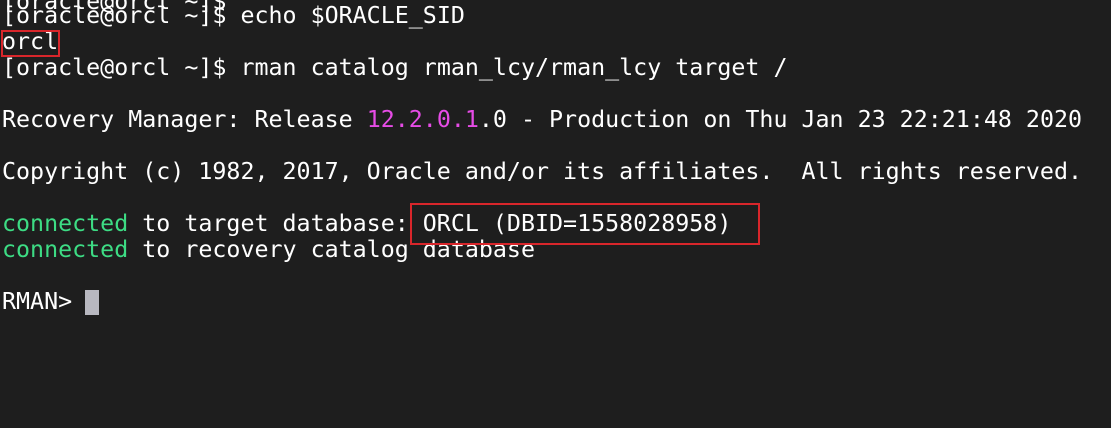  I want to click on rman-prompt: RMAN>, so click(44, 301).